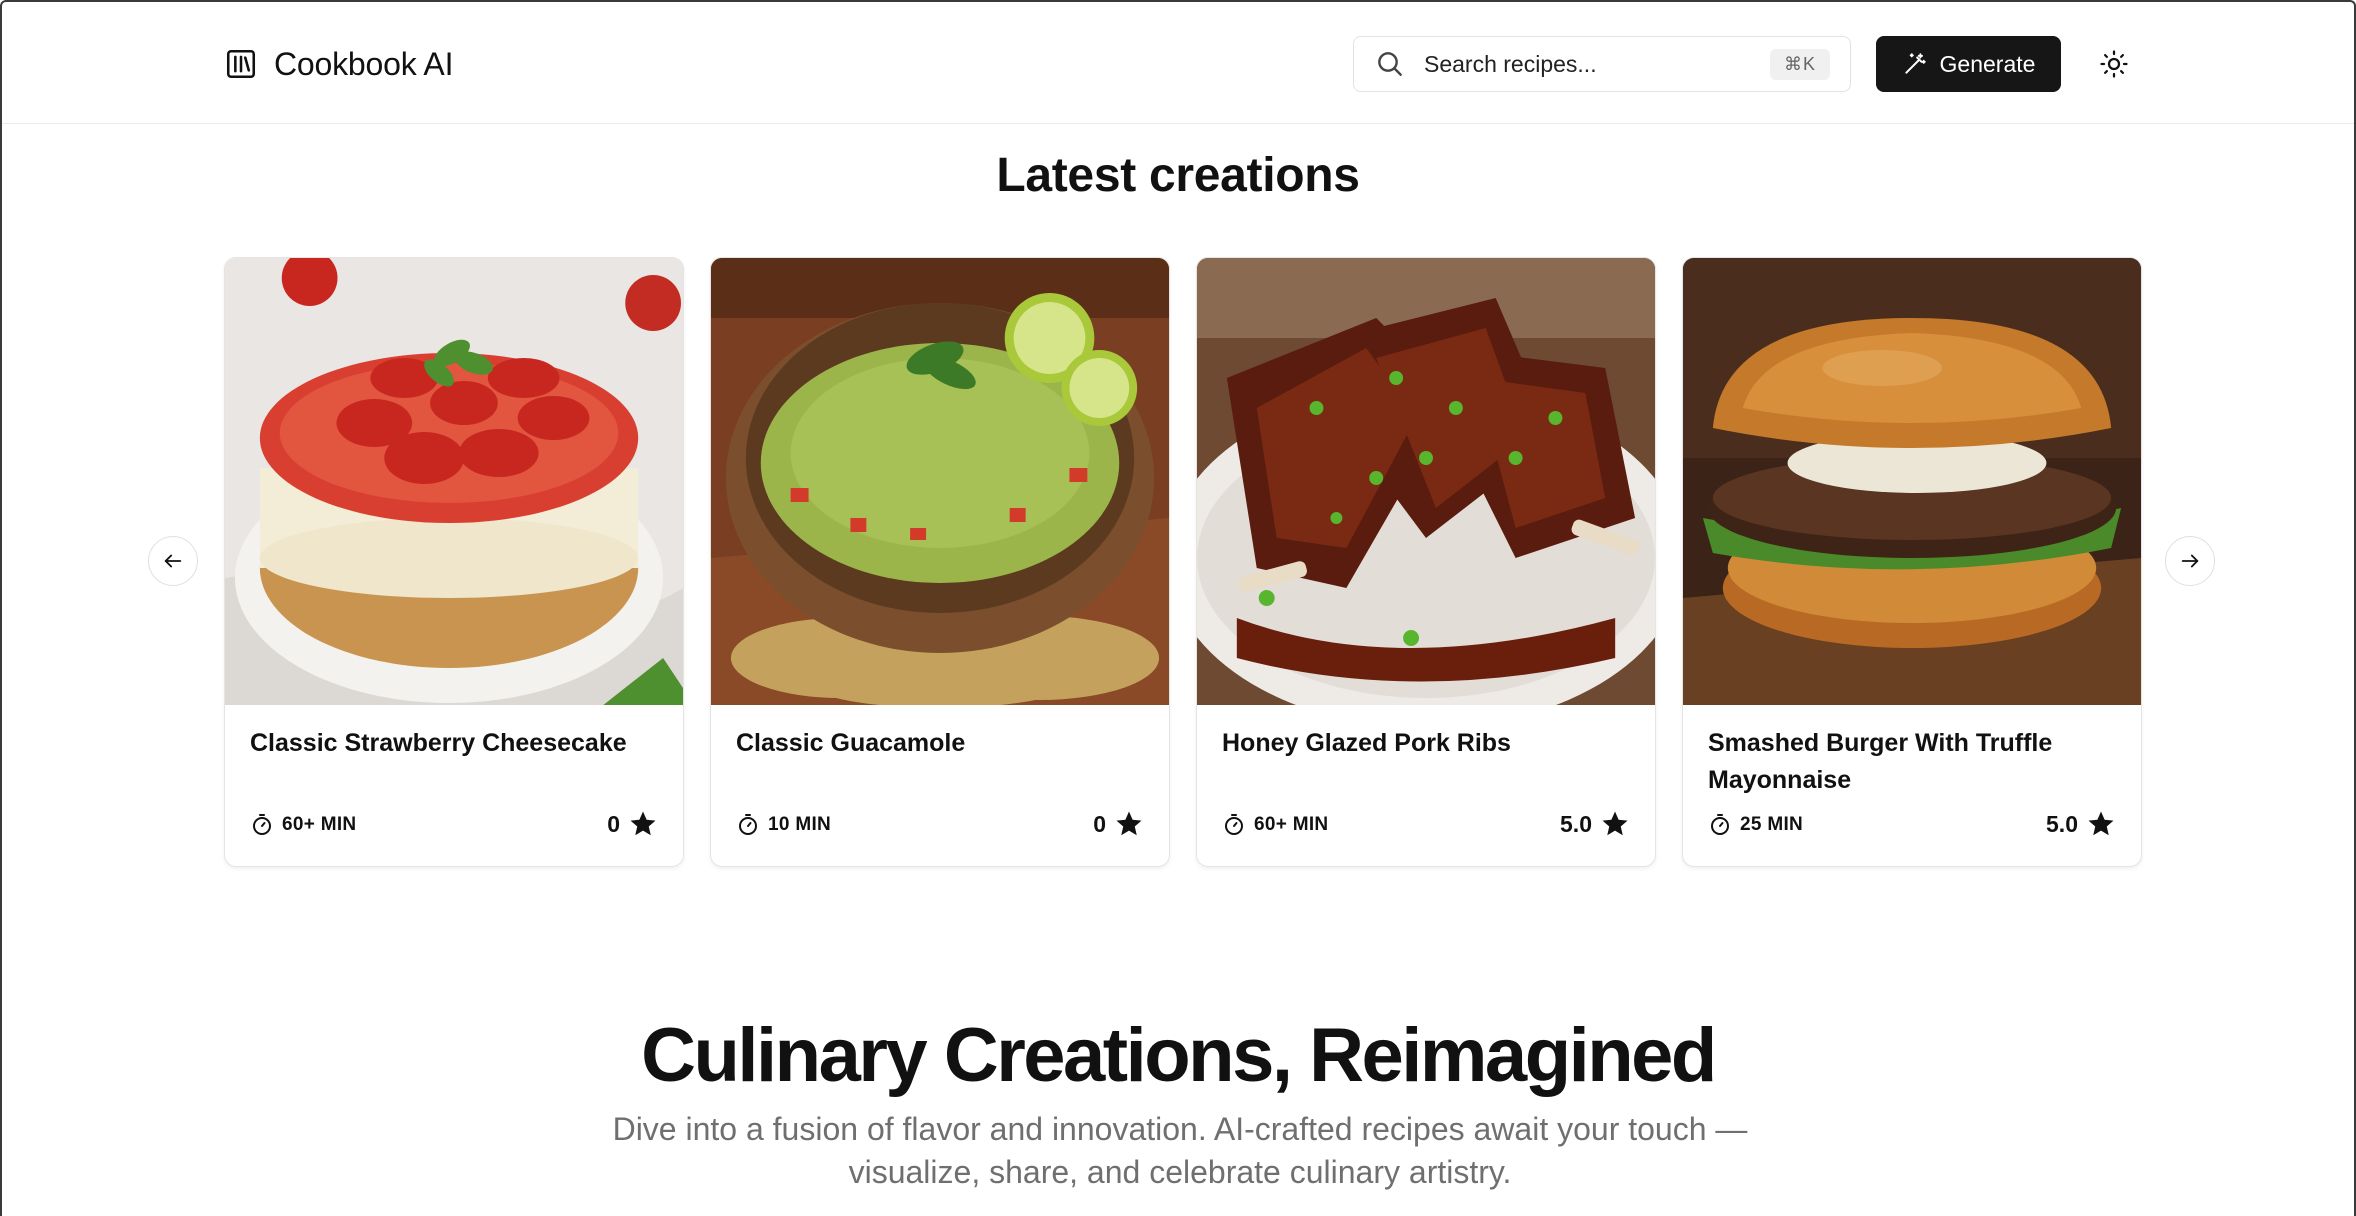  What do you see at coordinates (241, 64) in the screenshot?
I see `library-icon` at bounding box center [241, 64].